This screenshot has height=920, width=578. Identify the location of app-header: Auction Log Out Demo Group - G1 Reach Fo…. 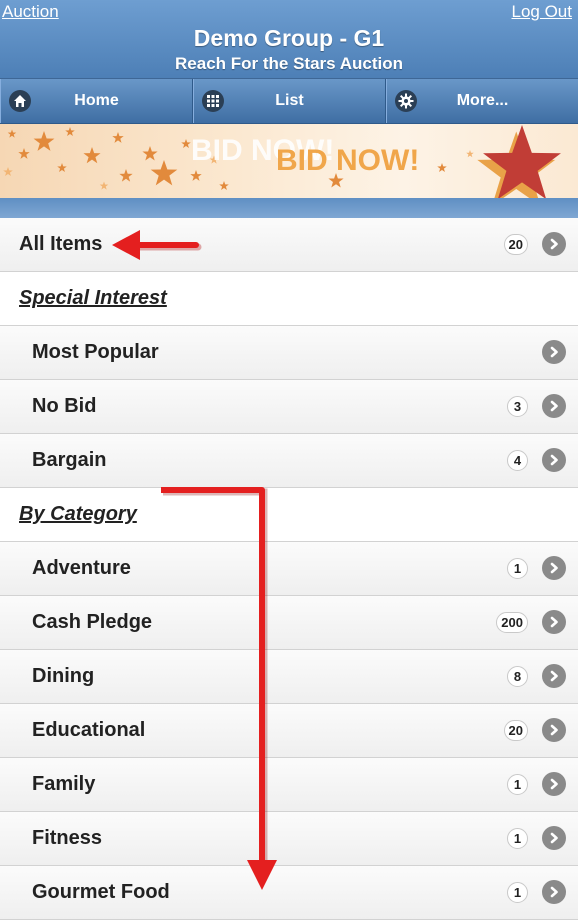
(289, 39).